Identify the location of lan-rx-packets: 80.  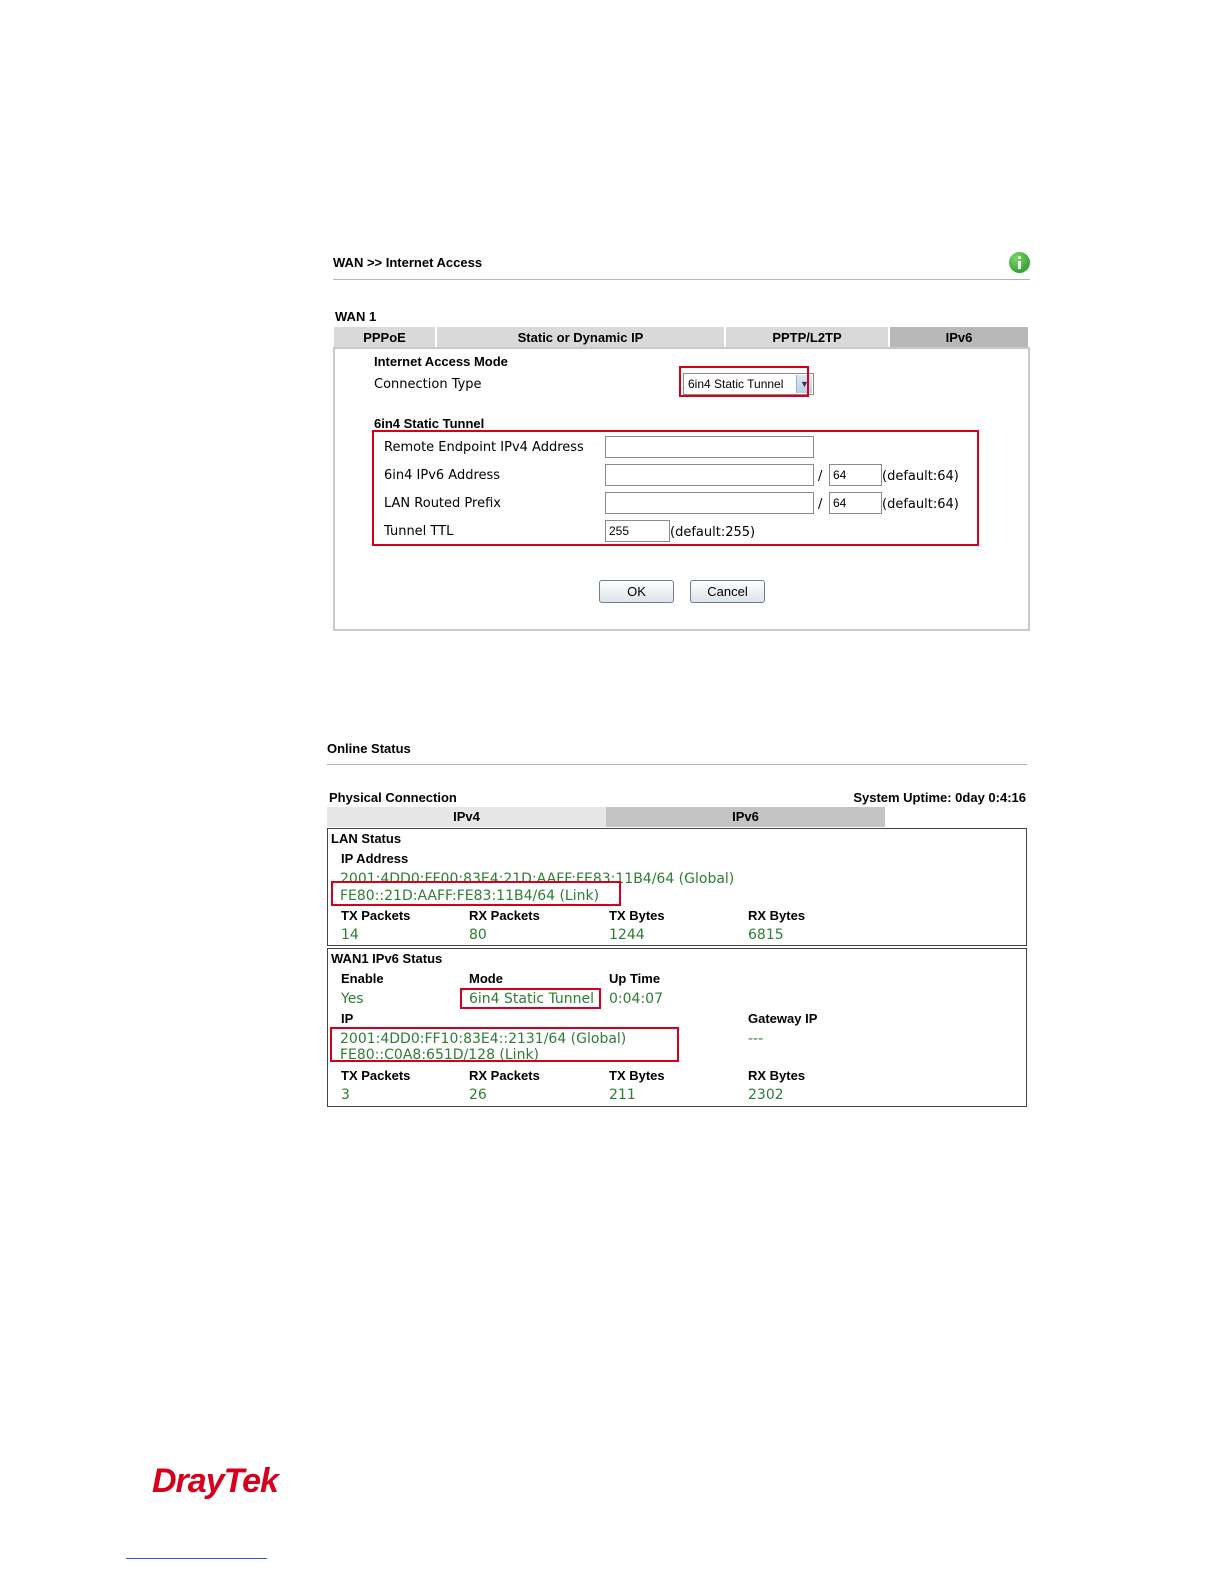
(478, 935).